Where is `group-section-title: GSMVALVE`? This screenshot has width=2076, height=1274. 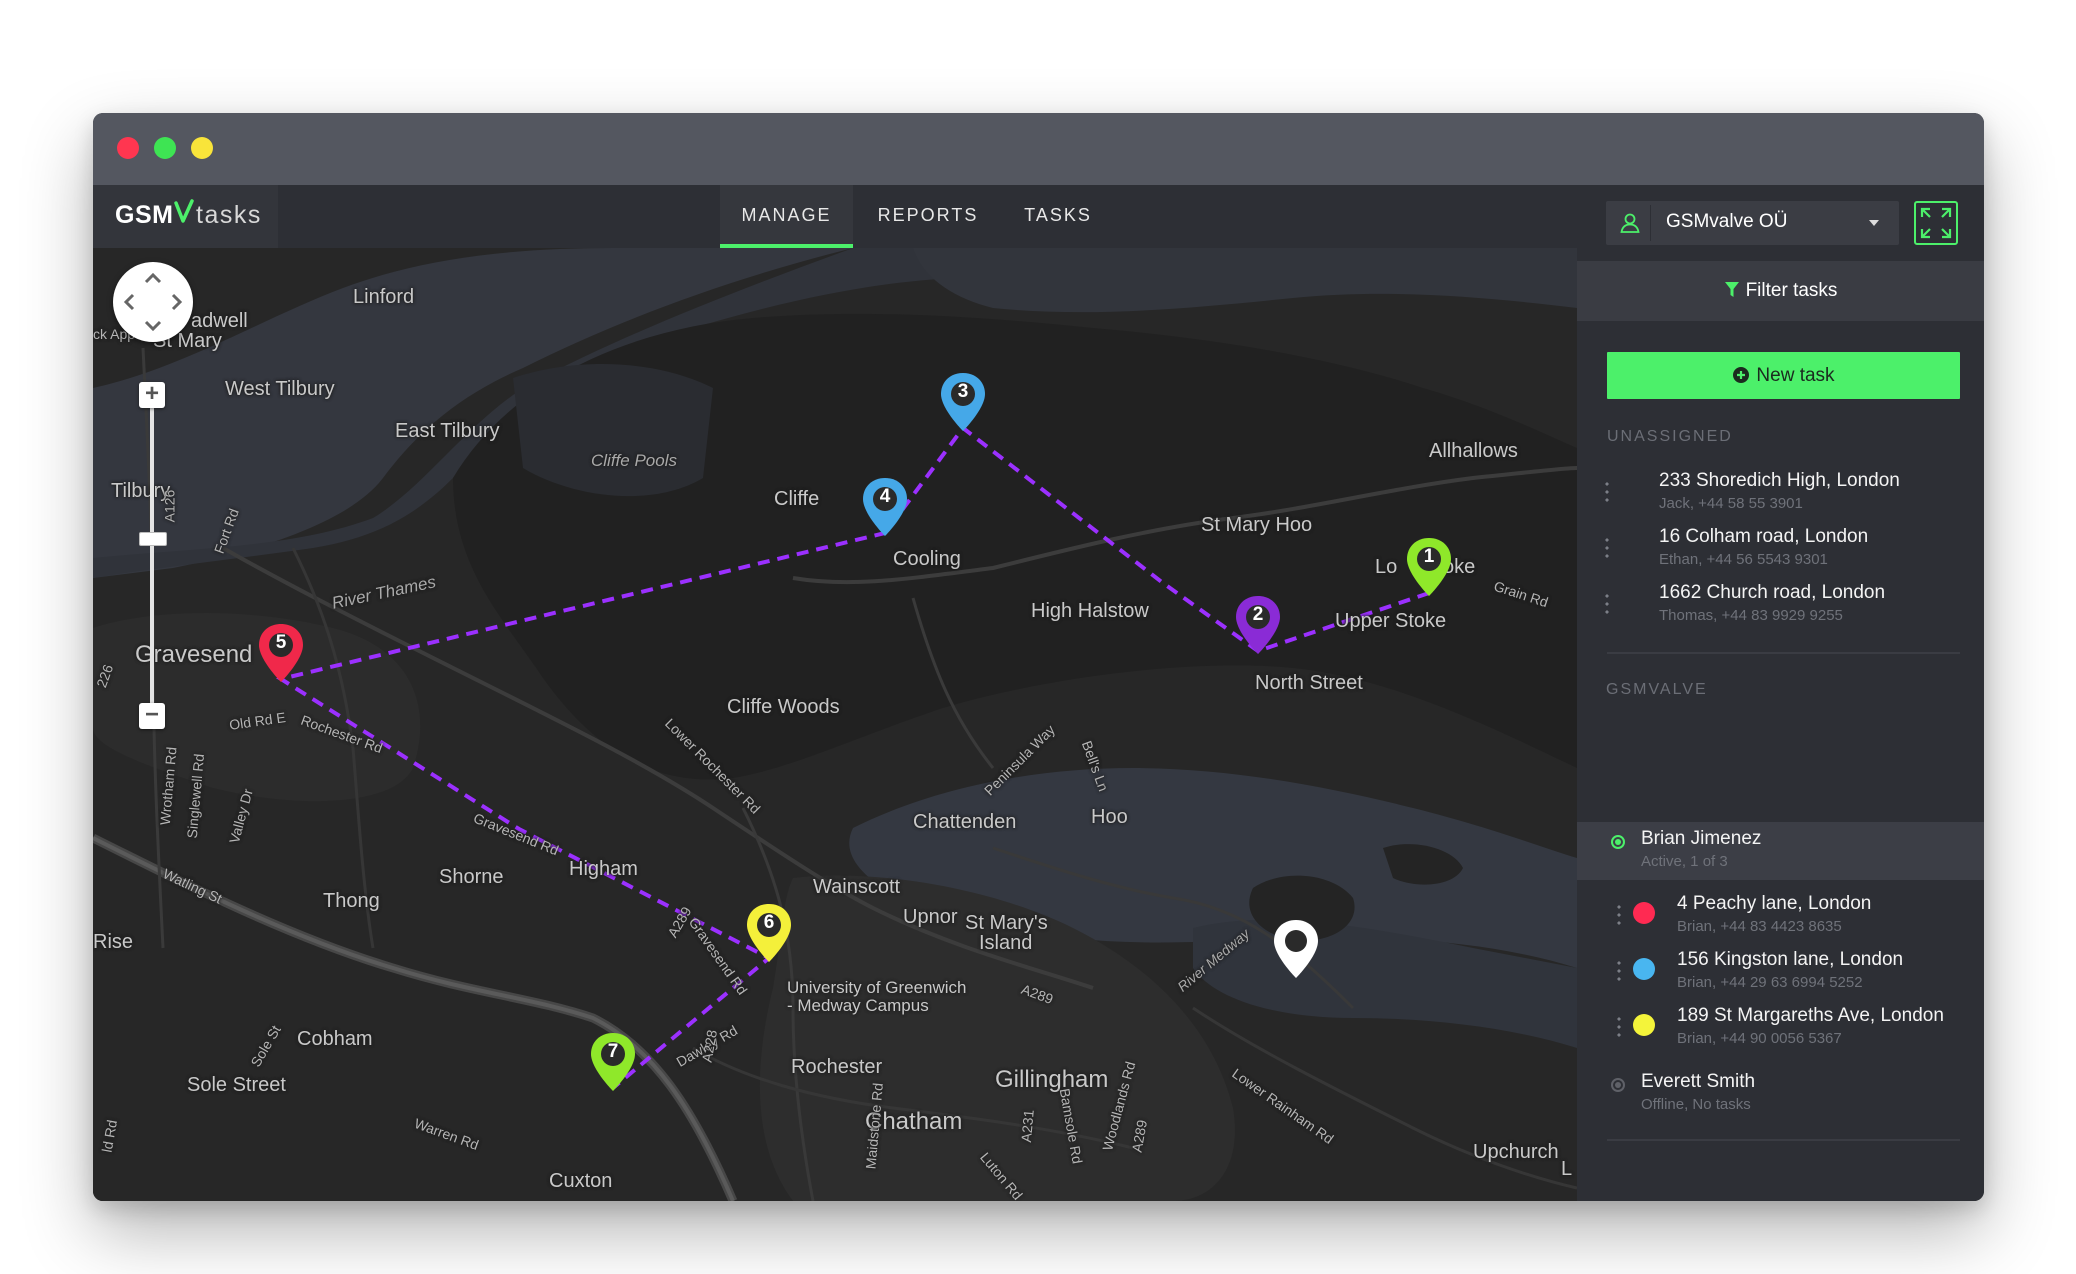
group-section-title: GSMVALVE is located at coordinates (1657, 689).